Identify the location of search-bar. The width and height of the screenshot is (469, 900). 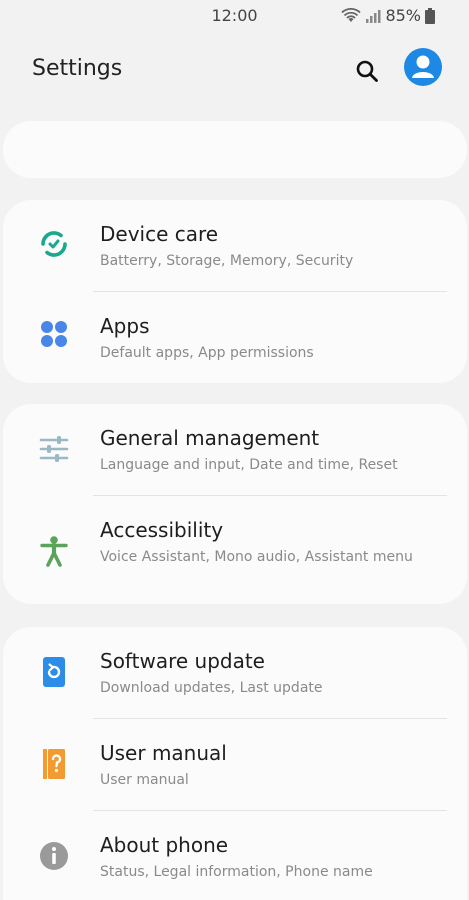
(235, 149).